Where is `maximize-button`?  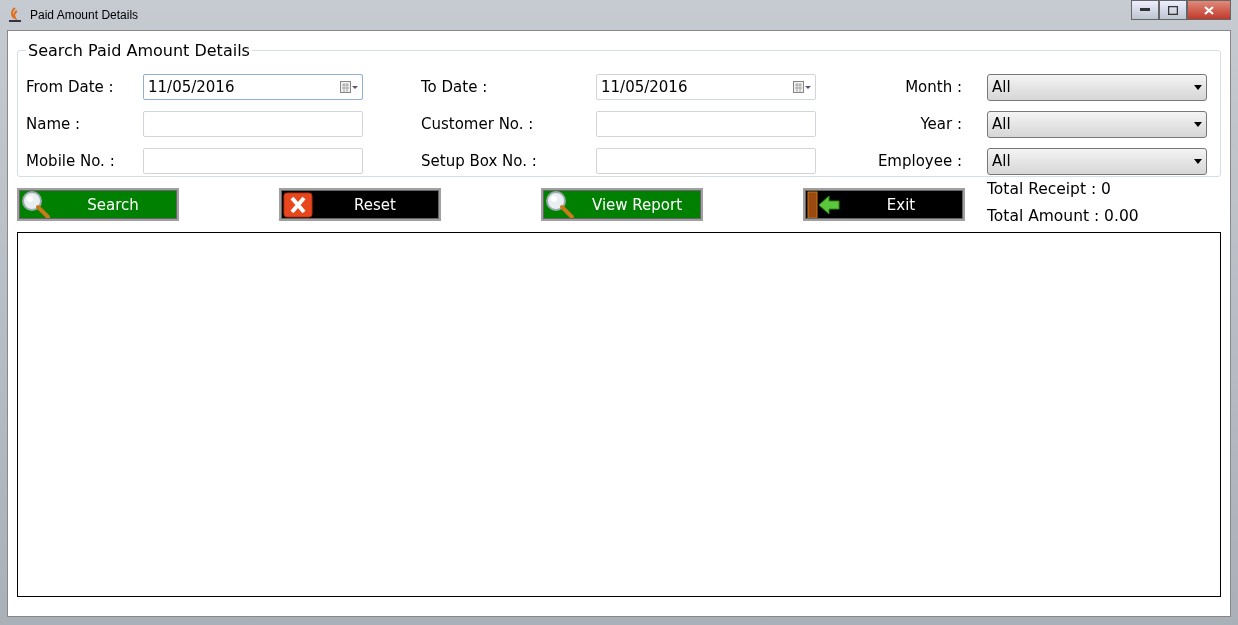 maximize-button is located at coordinates (1173, 10).